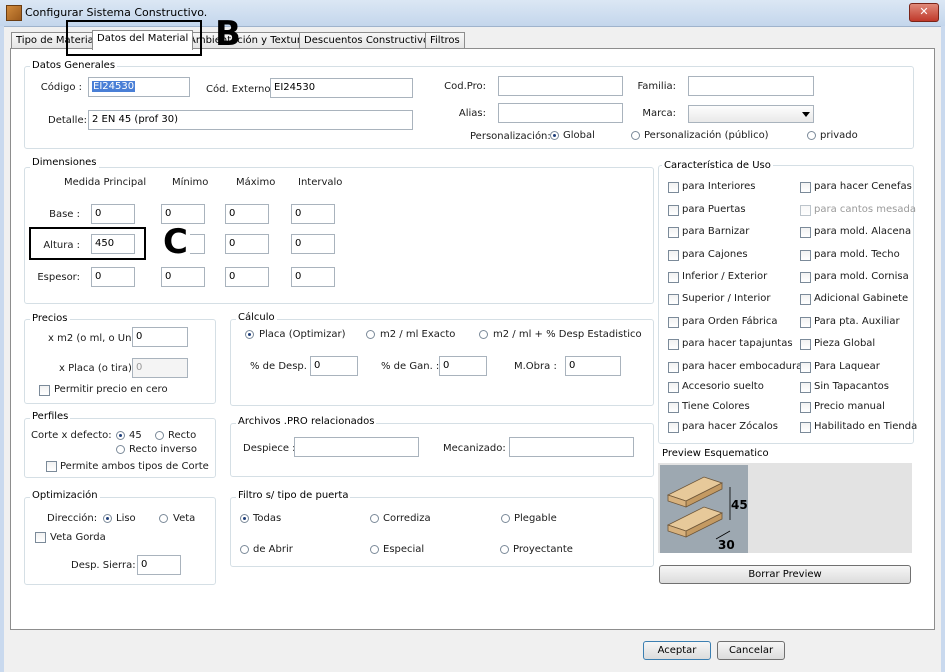 Image resolution: width=945 pixels, height=672 pixels. I want to click on cod-externo-field: EI24530, so click(341, 88).